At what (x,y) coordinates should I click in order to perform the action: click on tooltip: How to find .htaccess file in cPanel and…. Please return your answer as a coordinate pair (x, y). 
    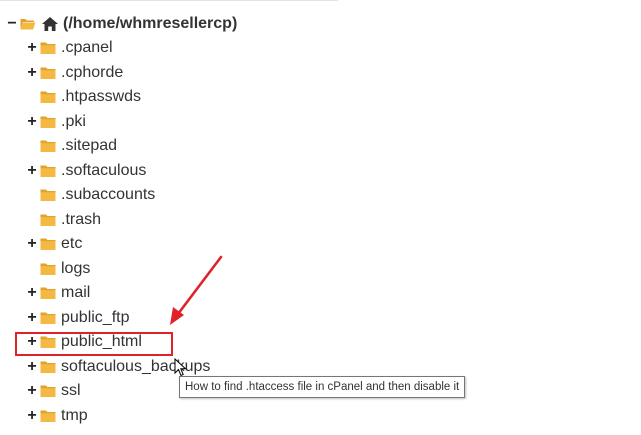
    Looking at the image, I should click on (322, 387).